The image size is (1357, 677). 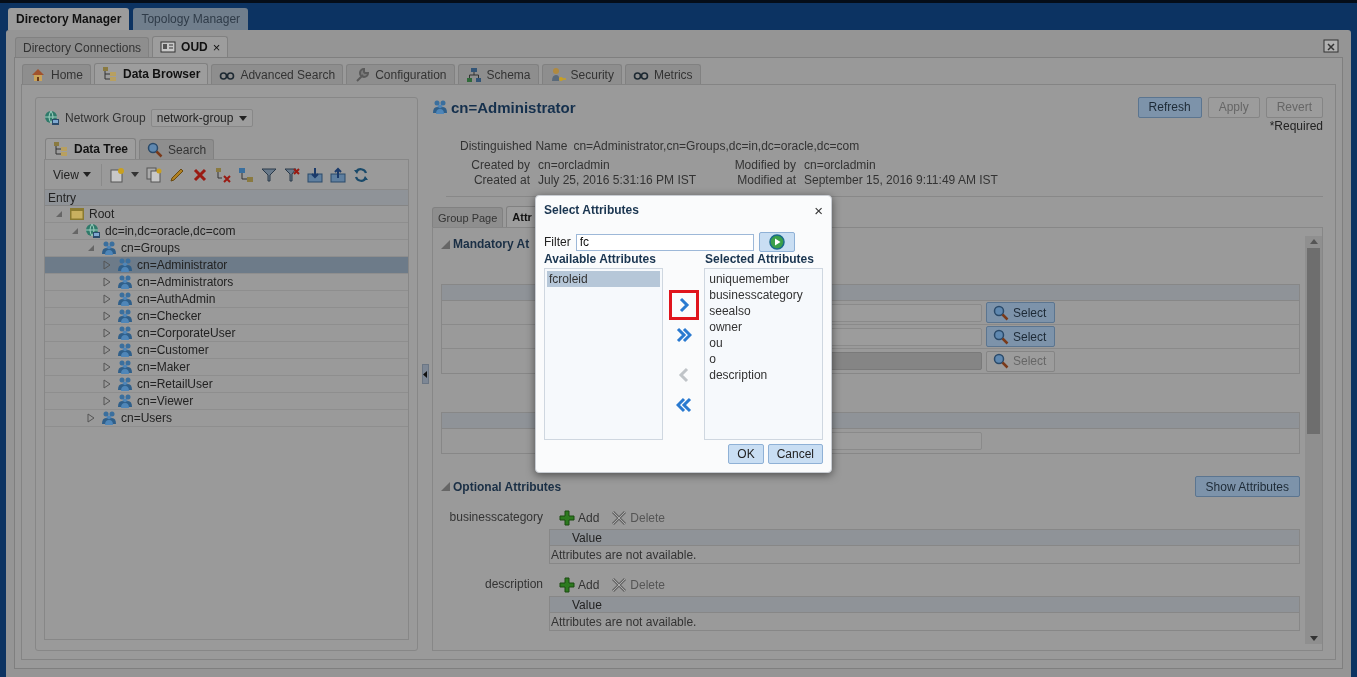 I want to click on section-tab: Metrics, so click(x=662, y=74).